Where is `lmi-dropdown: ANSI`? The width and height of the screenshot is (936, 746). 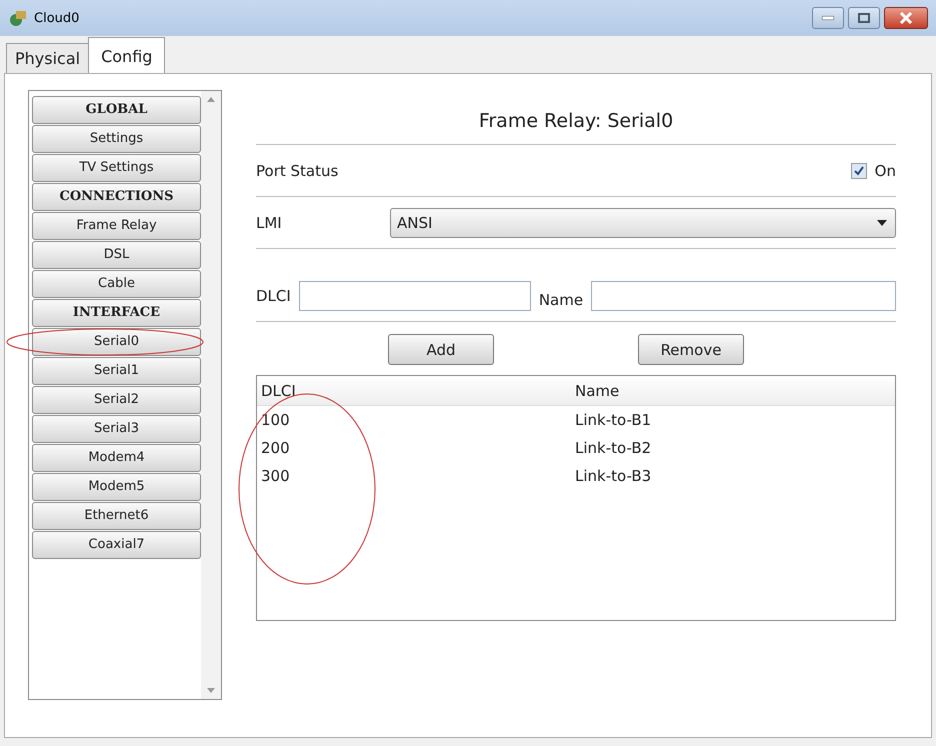 lmi-dropdown: ANSI is located at coordinates (643, 223).